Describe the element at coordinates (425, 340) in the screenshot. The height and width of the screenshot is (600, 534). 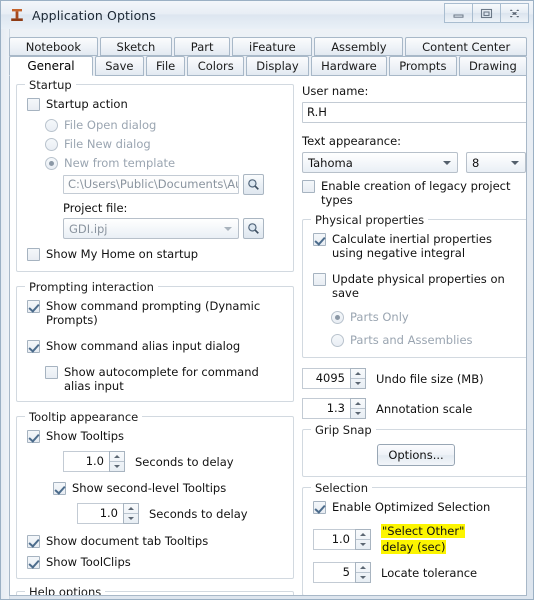
I see `parts-and-assemblies-row: Parts and Assemblies` at that location.